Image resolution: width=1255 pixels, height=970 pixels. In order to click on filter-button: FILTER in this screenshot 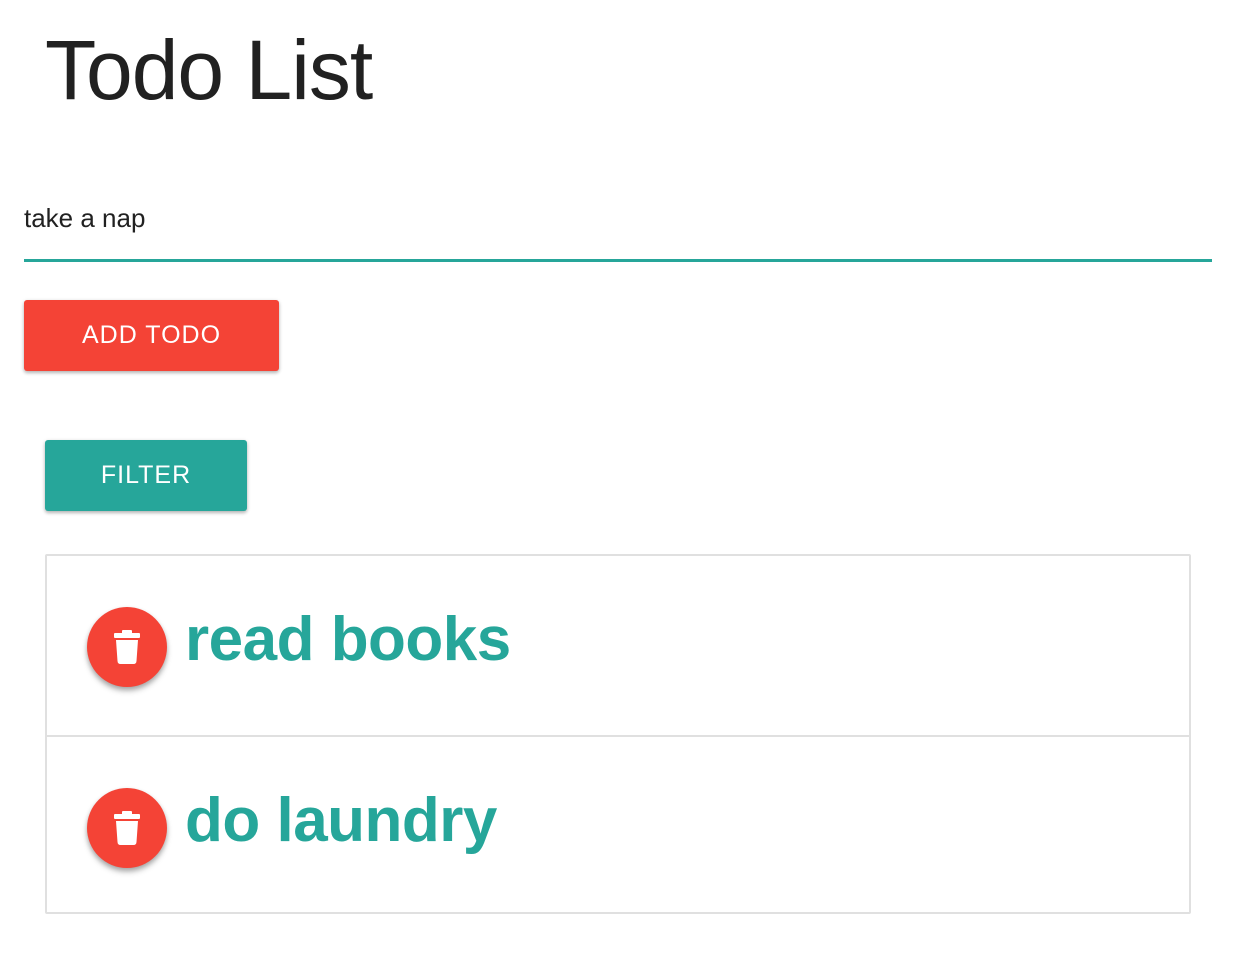, I will do `click(146, 475)`.